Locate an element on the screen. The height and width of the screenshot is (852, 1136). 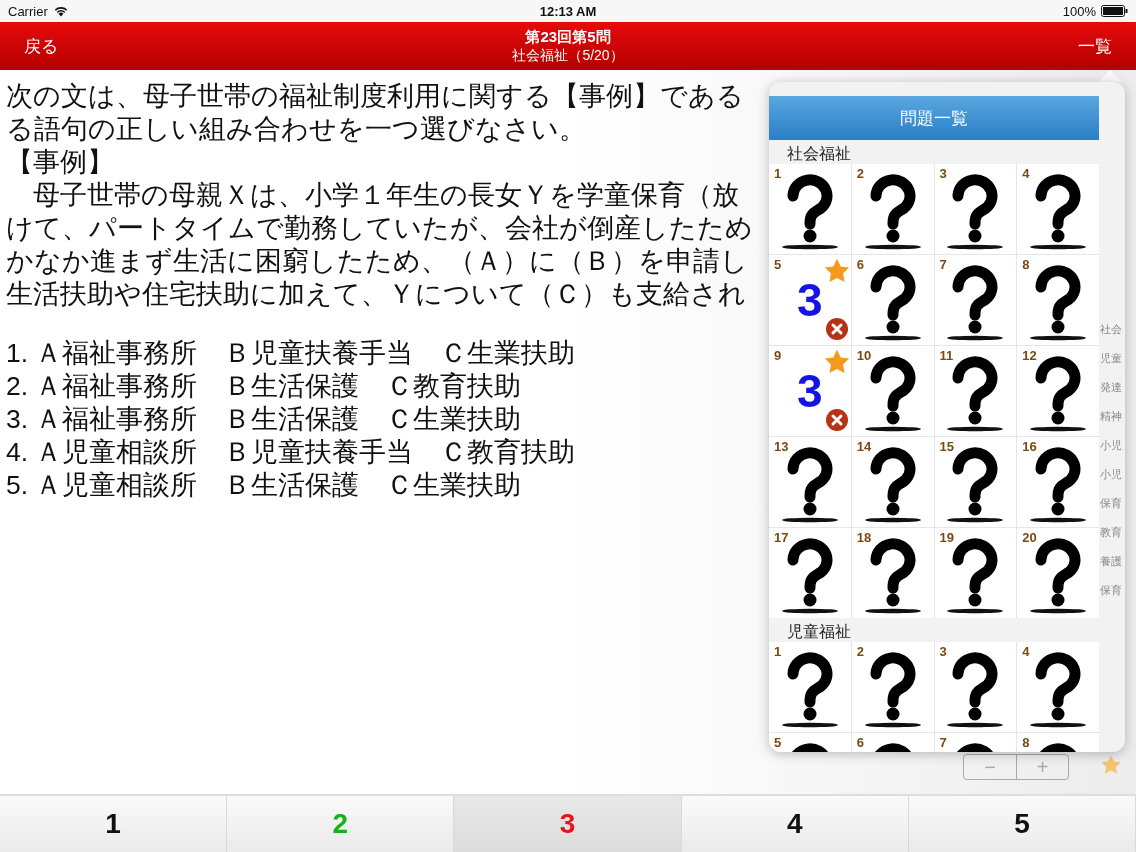
question-number: 14 is located at coordinates (864, 446).